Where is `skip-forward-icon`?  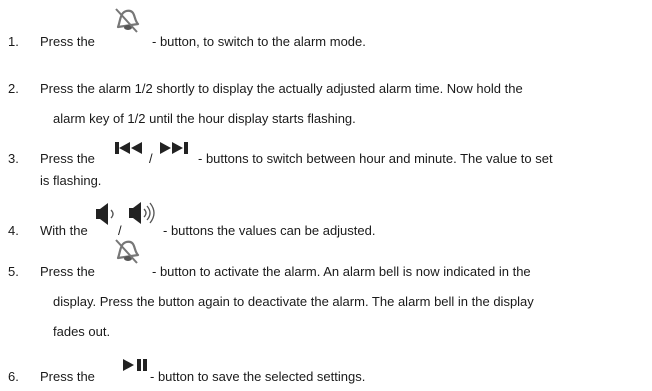
skip-forward-icon is located at coordinates (175, 148).